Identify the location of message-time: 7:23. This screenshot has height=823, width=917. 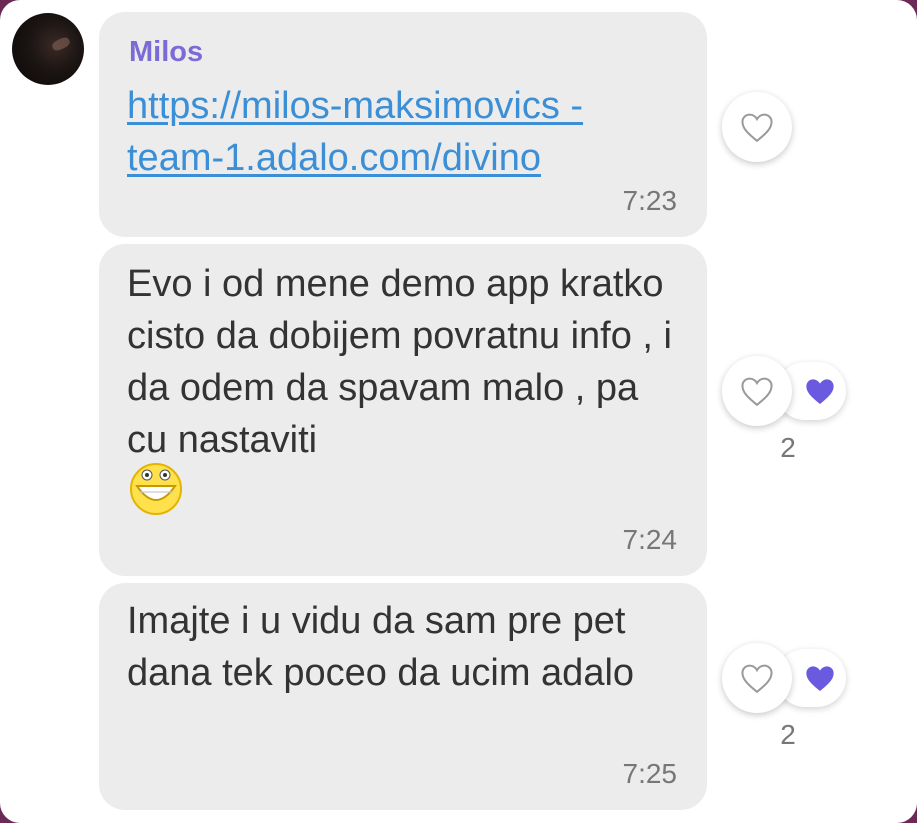
(650, 200).